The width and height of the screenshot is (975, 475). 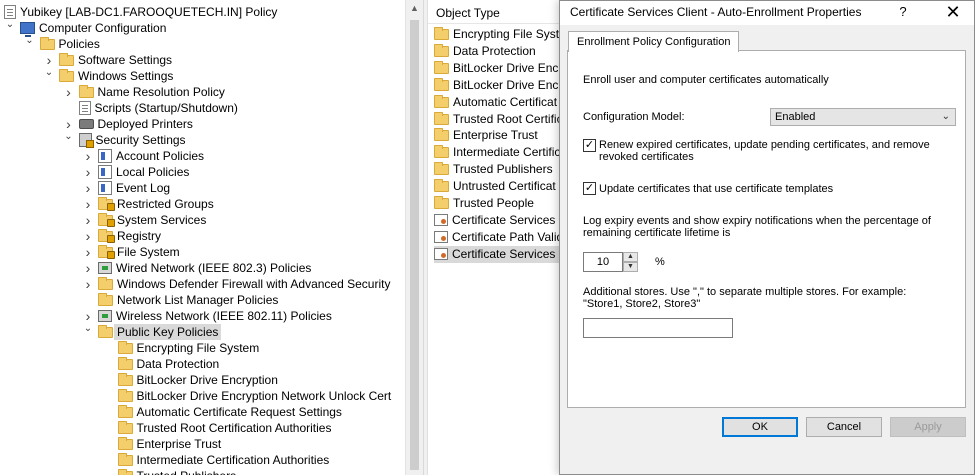 I want to click on list-item: Trusted People, so click(x=484, y=203).